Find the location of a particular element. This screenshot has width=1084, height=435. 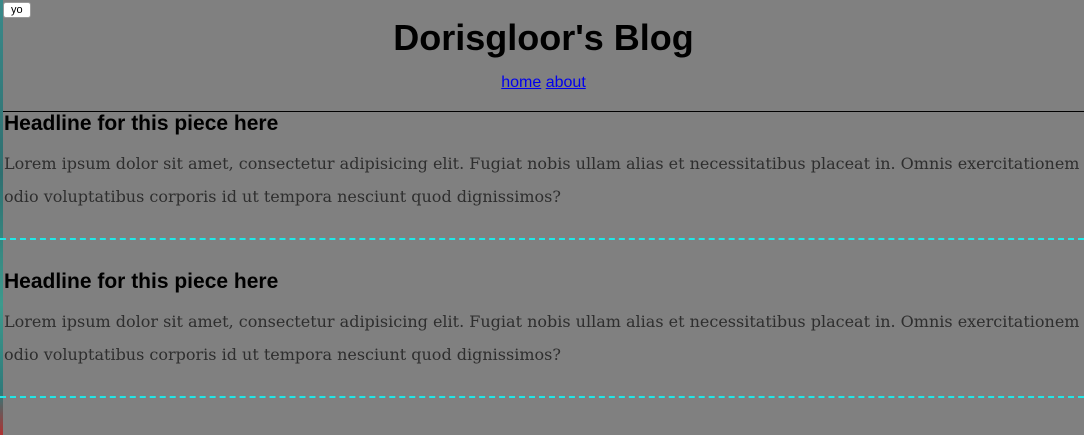

nav-link-home: home is located at coordinates (521, 82).